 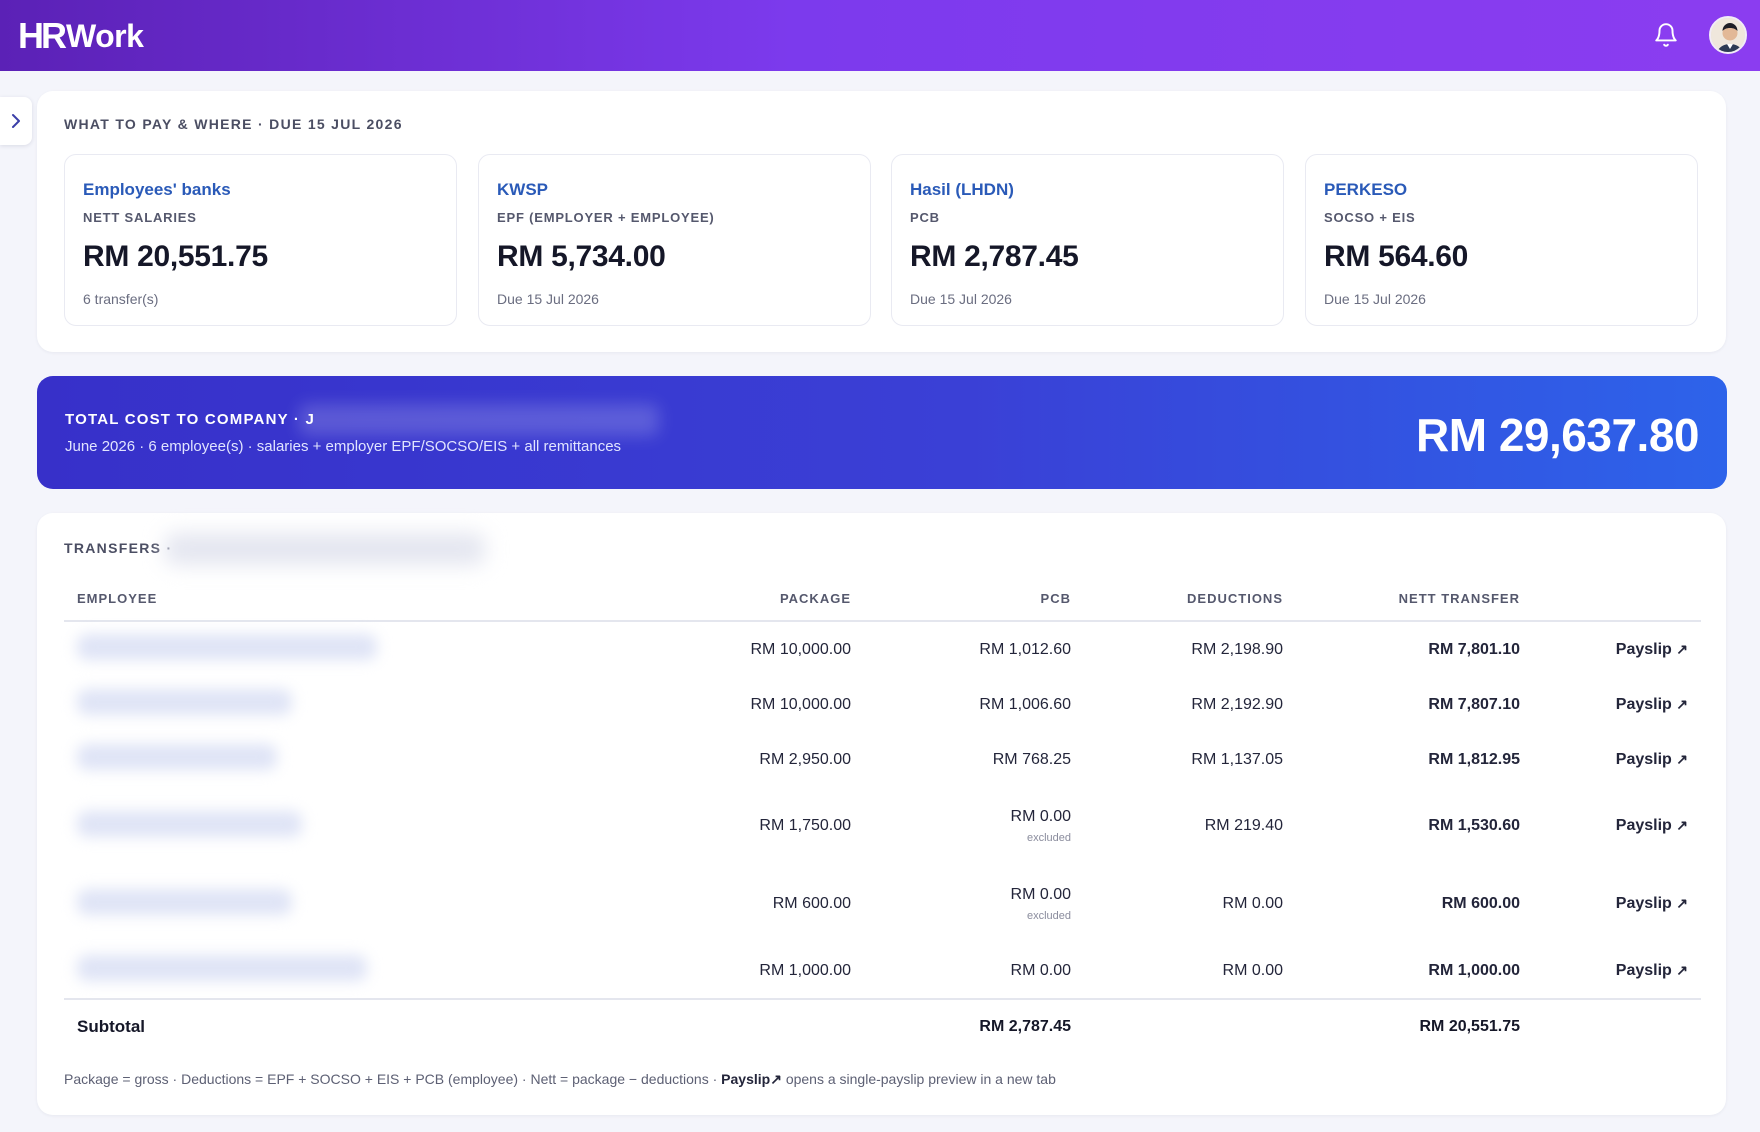 I want to click on subtotal-row: Subtotal RM 2,787.45 RM 20,551.75, so click(x=882, y=1025).